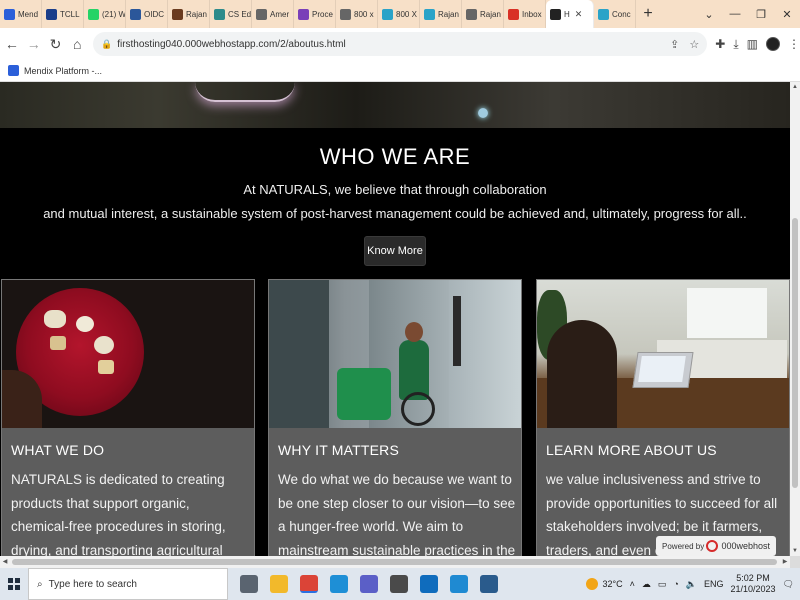 This screenshot has height=600, width=800. What do you see at coordinates (56, 44) in the screenshot?
I see `reload-button: ↻` at bounding box center [56, 44].